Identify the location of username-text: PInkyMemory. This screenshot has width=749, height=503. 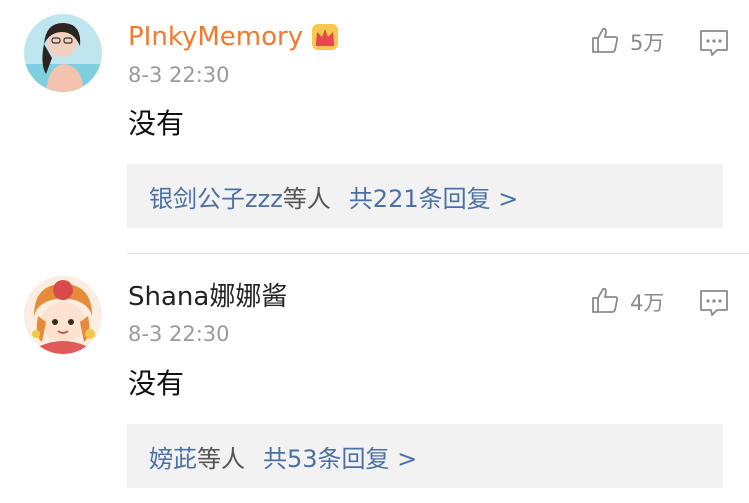
(216, 37).